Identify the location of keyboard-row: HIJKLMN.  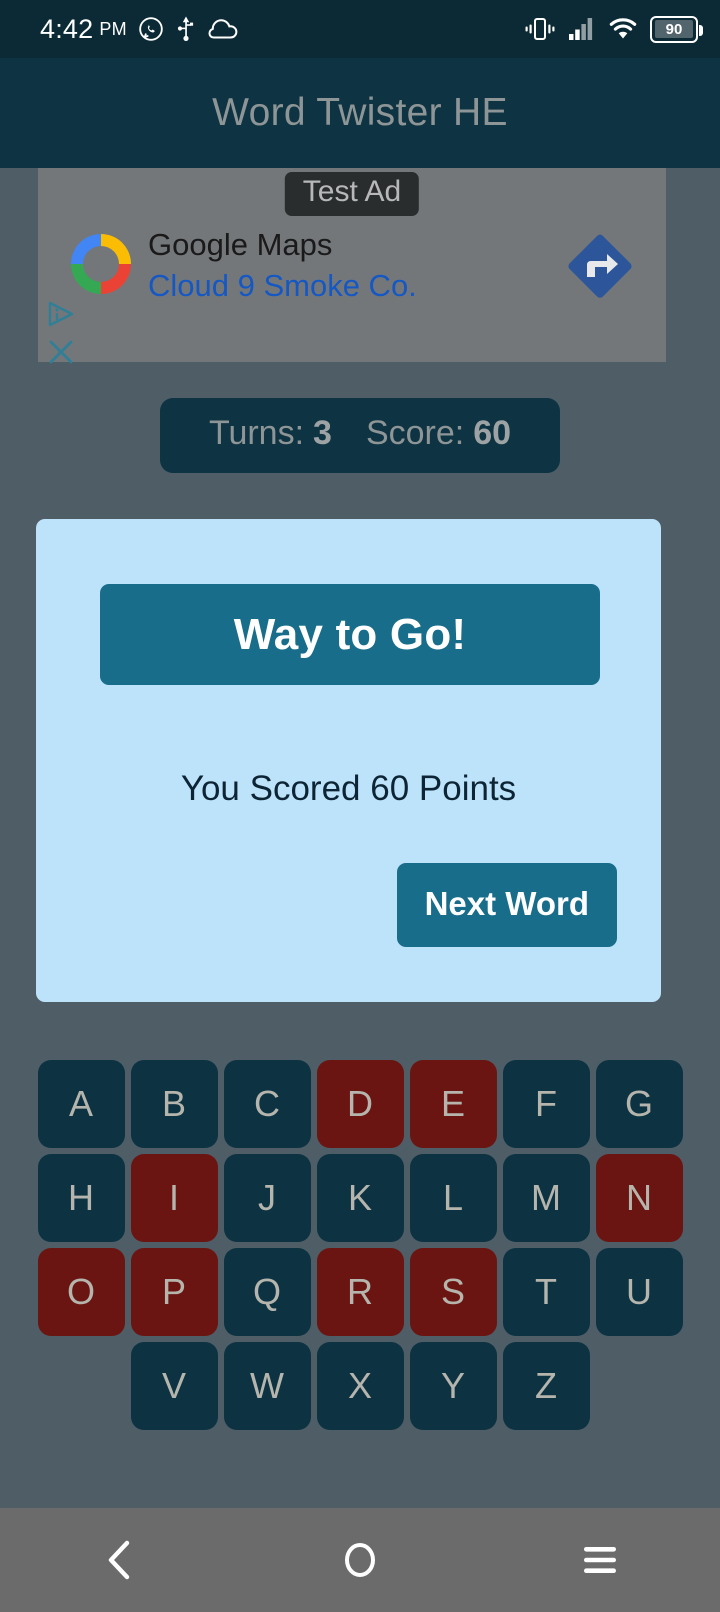
(360, 1198).